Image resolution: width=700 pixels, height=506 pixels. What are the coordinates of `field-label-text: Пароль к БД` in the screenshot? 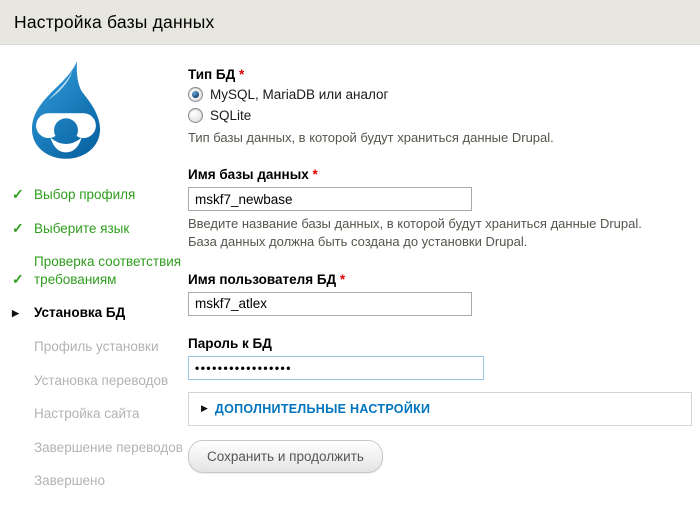 It's located at (230, 343).